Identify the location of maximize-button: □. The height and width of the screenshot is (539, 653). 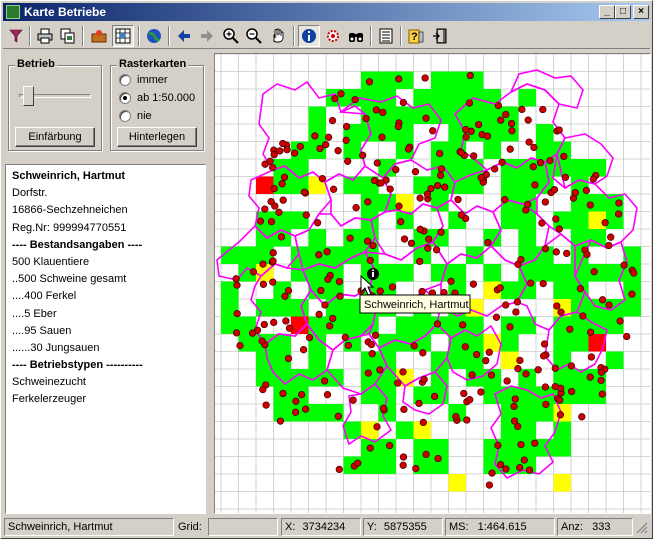
(623, 12).